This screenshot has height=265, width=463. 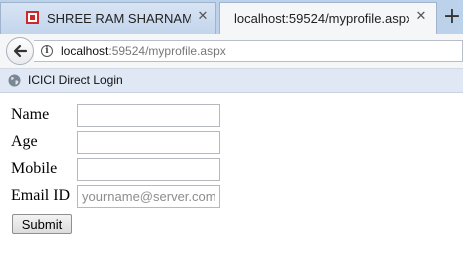 I want to click on url-path: :59524/myprofile.aspx, so click(x=167, y=51).